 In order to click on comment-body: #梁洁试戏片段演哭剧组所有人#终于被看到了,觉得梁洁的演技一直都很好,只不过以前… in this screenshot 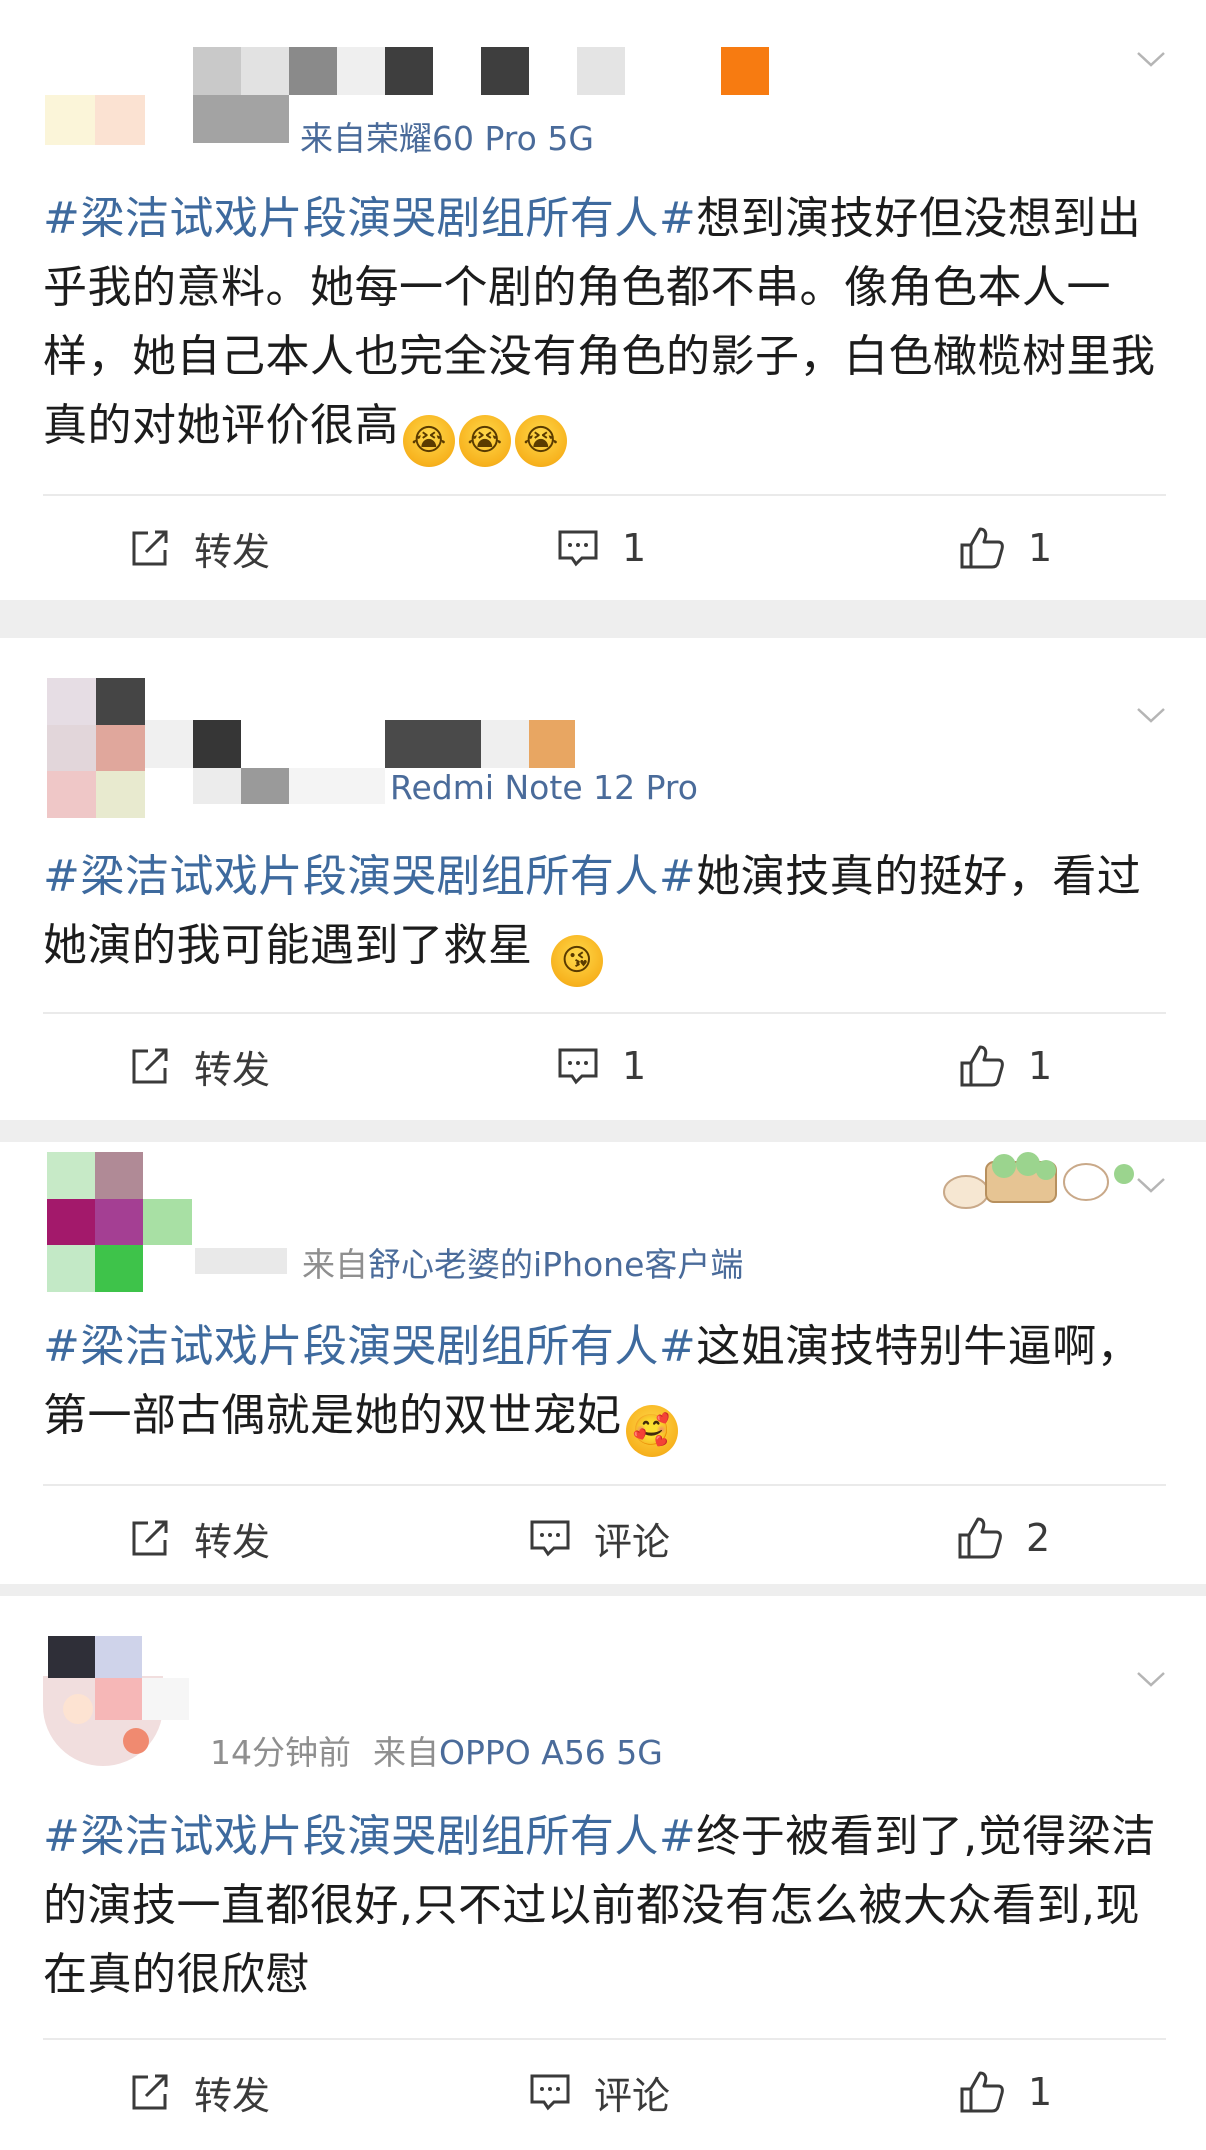, I will do `click(608, 1905)`.